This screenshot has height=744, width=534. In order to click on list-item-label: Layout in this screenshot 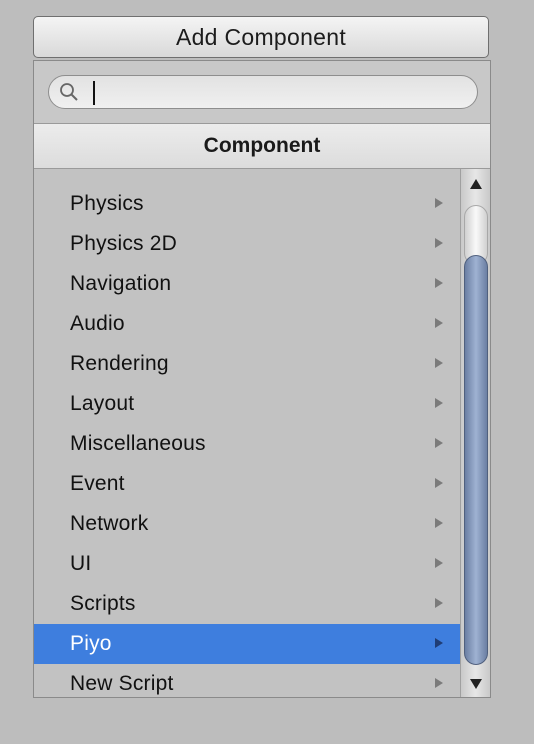, I will do `click(102, 403)`.